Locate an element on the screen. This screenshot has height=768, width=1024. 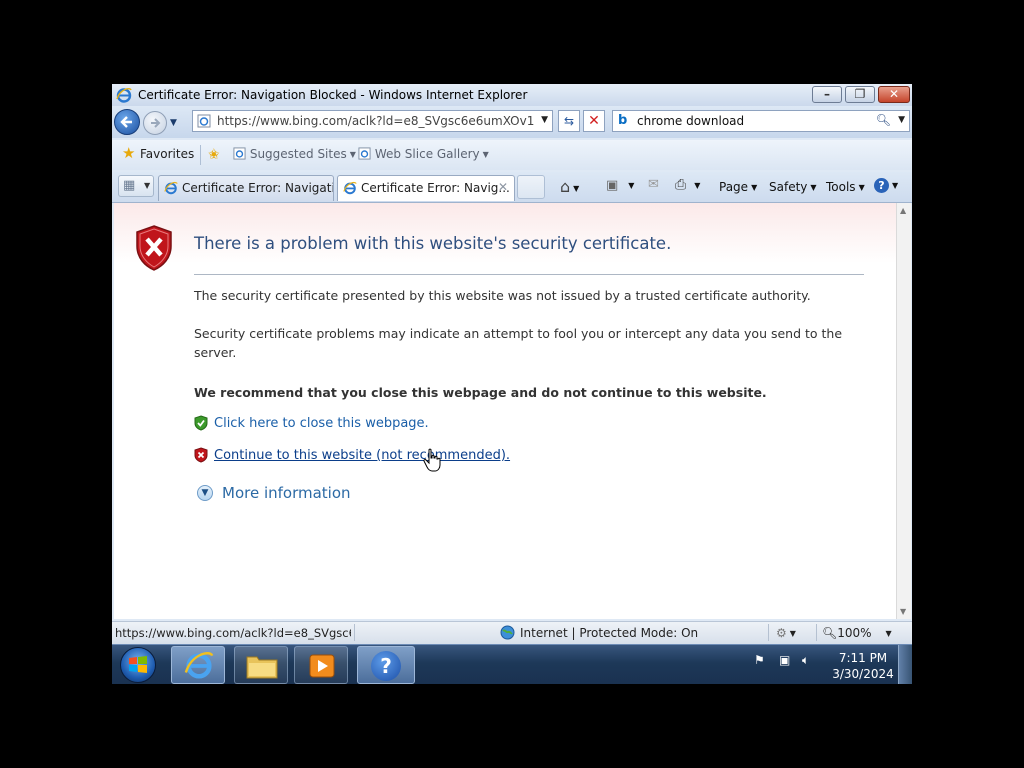
taskbar-help-button: ? is located at coordinates (386, 665).